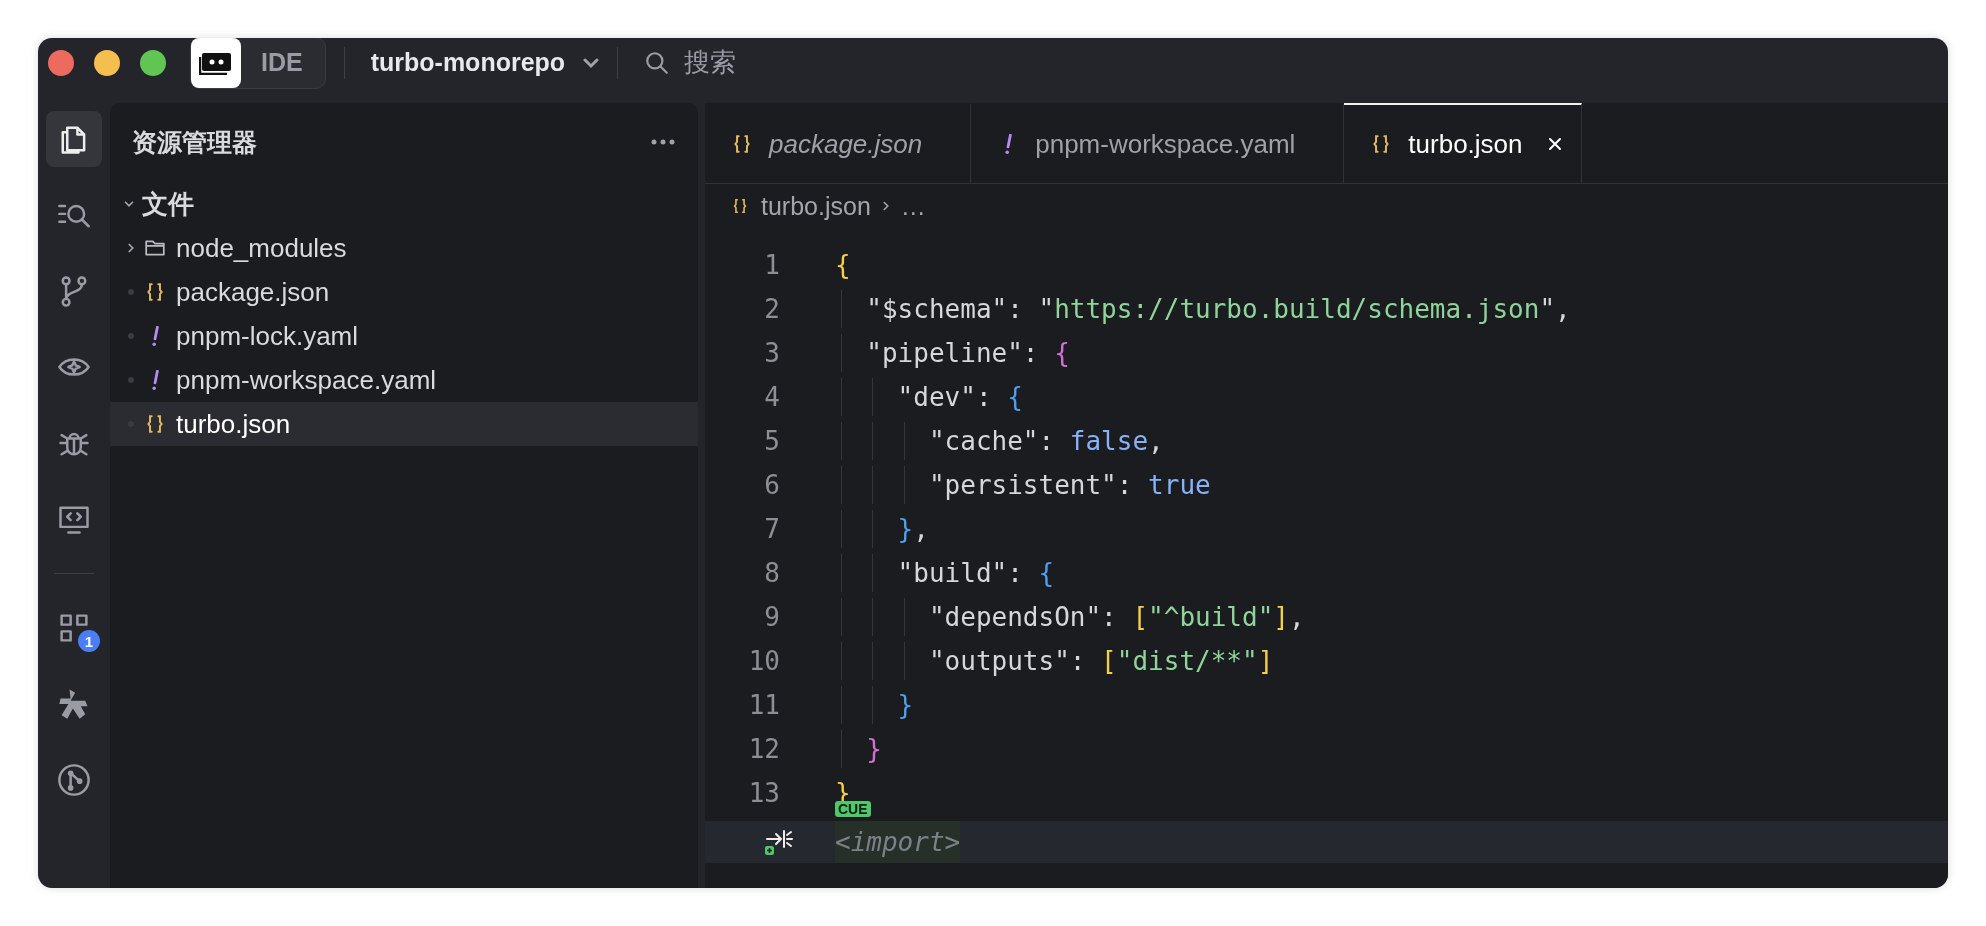 The width and height of the screenshot is (1986, 926). I want to click on file-row: pnpm-workspace.yaml, so click(404, 380).